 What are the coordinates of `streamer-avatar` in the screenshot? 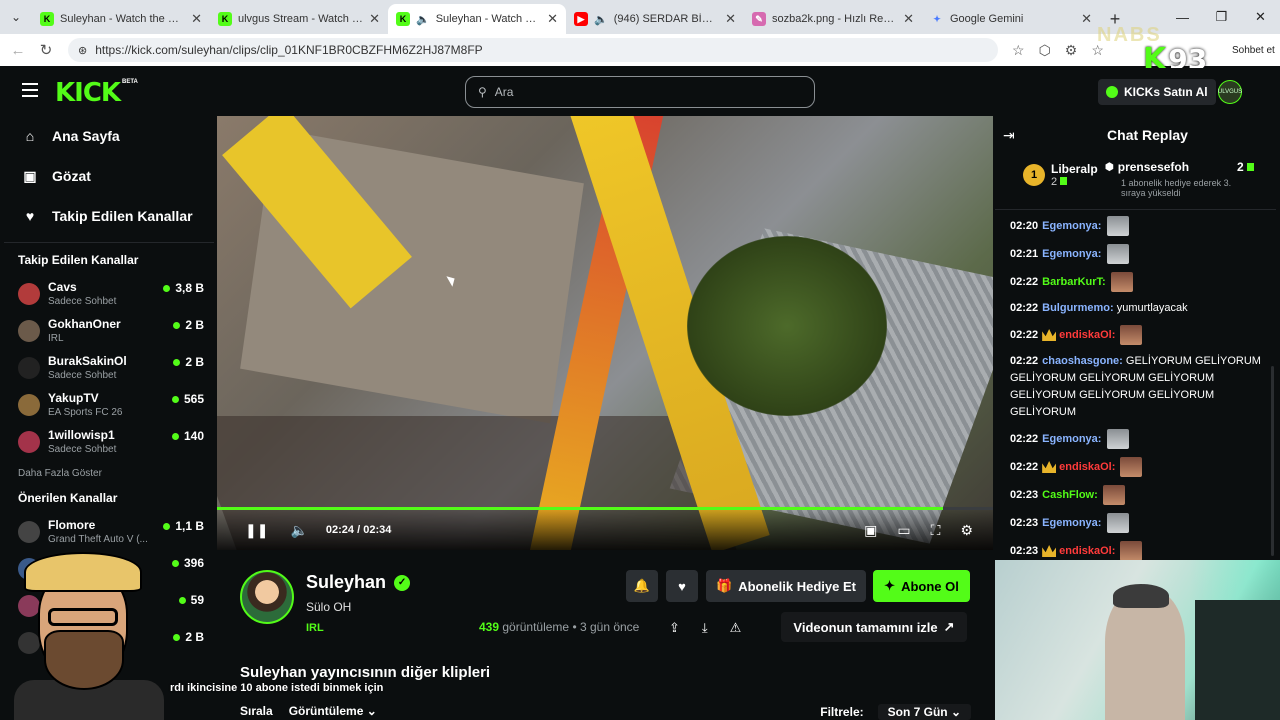 It's located at (267, 597).